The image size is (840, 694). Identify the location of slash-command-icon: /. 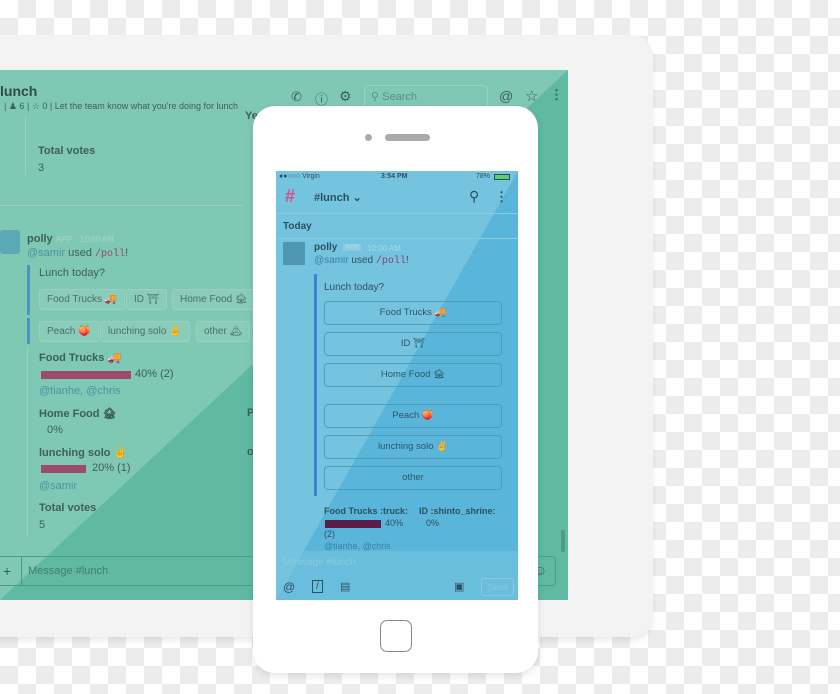
(317, 586).